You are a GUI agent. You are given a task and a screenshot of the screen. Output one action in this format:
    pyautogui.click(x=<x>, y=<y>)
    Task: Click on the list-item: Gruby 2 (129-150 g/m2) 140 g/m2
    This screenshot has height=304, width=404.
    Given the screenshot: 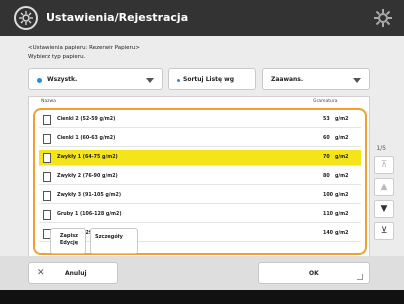 What is the action you would take?
    pyautogui.click(x=200, y=234)
    